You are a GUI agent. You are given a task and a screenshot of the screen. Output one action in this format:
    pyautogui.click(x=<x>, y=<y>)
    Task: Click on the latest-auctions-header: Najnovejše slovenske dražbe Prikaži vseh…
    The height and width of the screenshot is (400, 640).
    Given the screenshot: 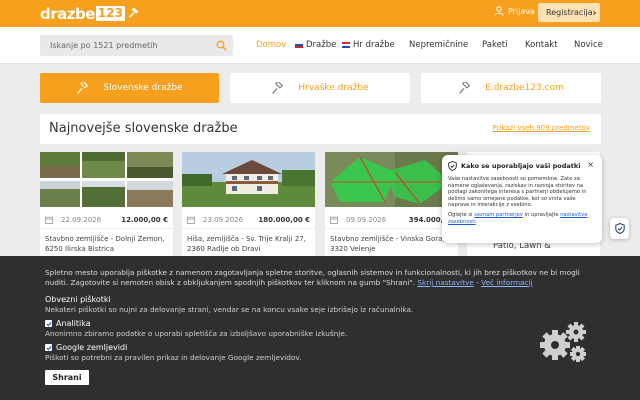 What is the action you would take?
    pyautogui.click(x=320, y=129)
    